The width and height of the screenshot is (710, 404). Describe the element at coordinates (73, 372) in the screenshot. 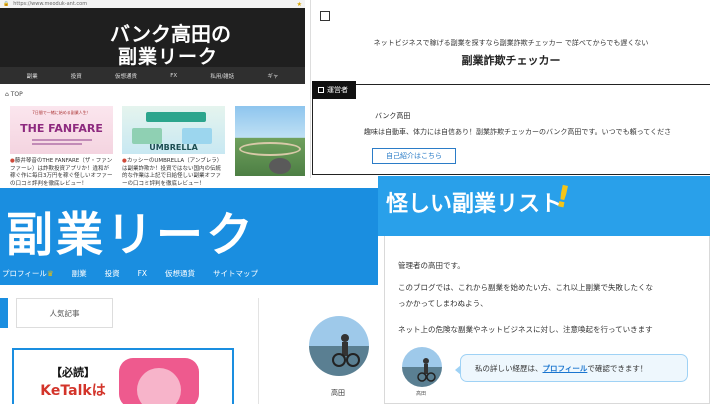

I see `post-title-line1: 【必読】` at that location.